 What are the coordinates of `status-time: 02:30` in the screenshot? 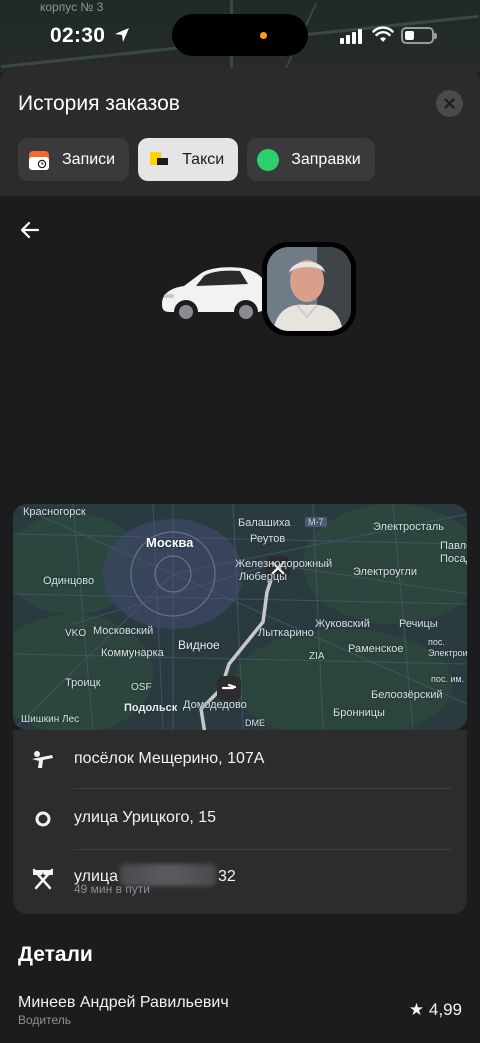 It's located at (78, 35).